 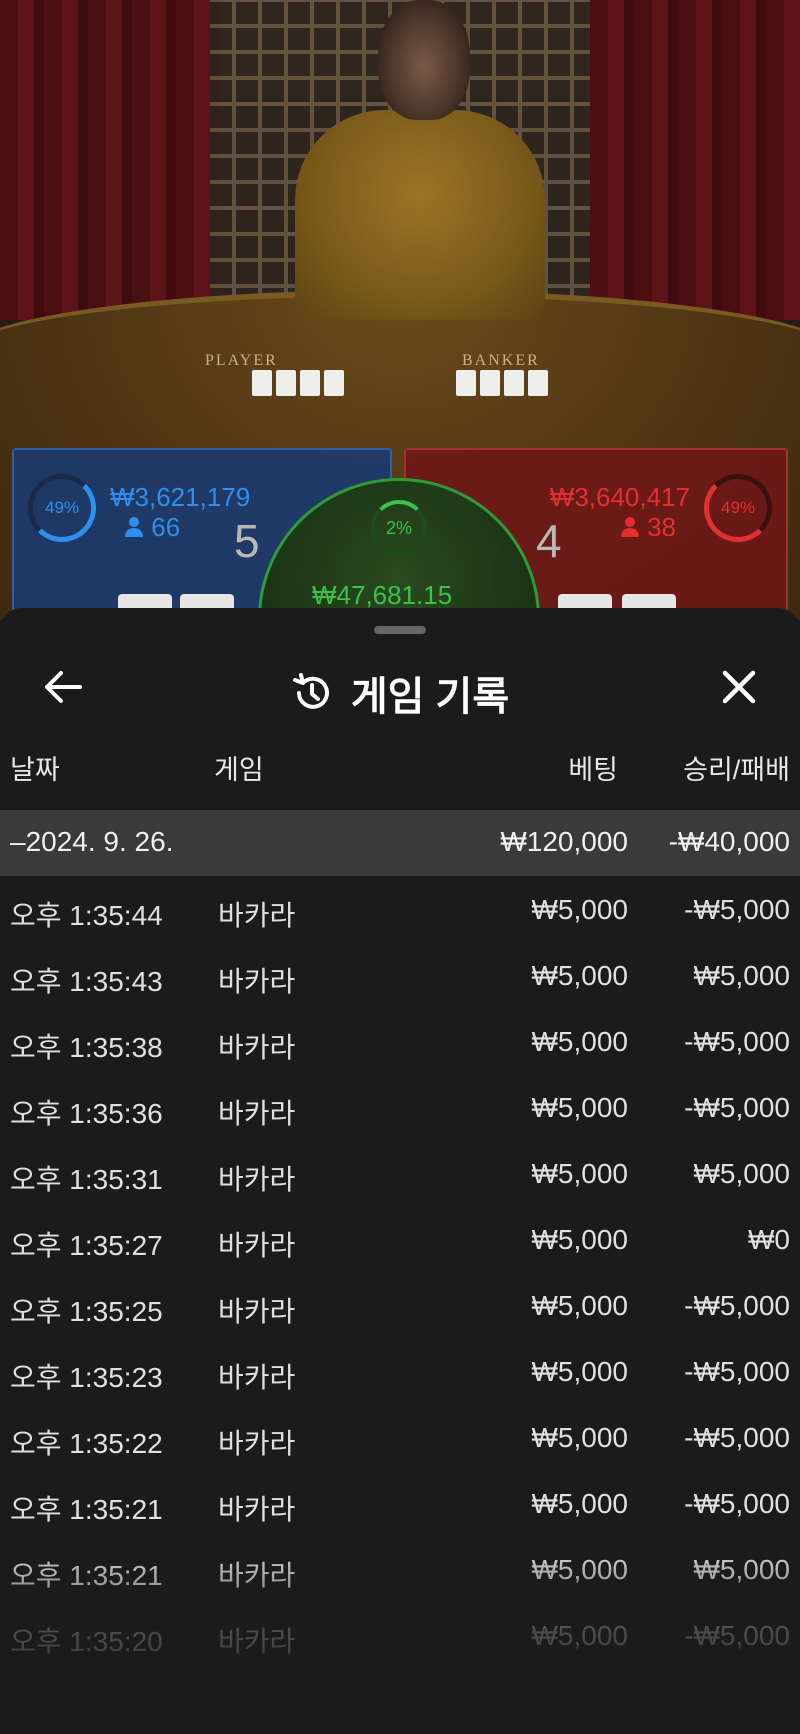 What do you see at coordinates (400, 1107) in the screenshot?
I see `history-row: 오후 1:35:36 바카라 ₩5,000 -₩5,000` at bounding box center [400, 1107].